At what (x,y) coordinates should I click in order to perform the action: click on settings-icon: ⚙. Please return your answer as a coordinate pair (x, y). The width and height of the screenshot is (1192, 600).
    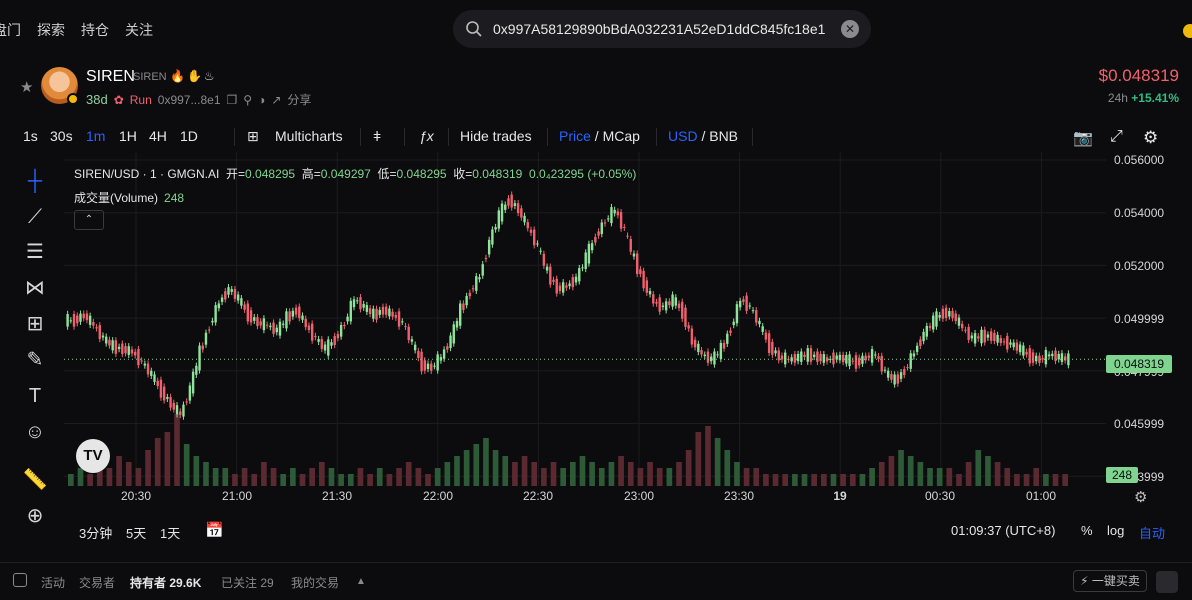
    Looking at the image, I should click on (1150, 138).